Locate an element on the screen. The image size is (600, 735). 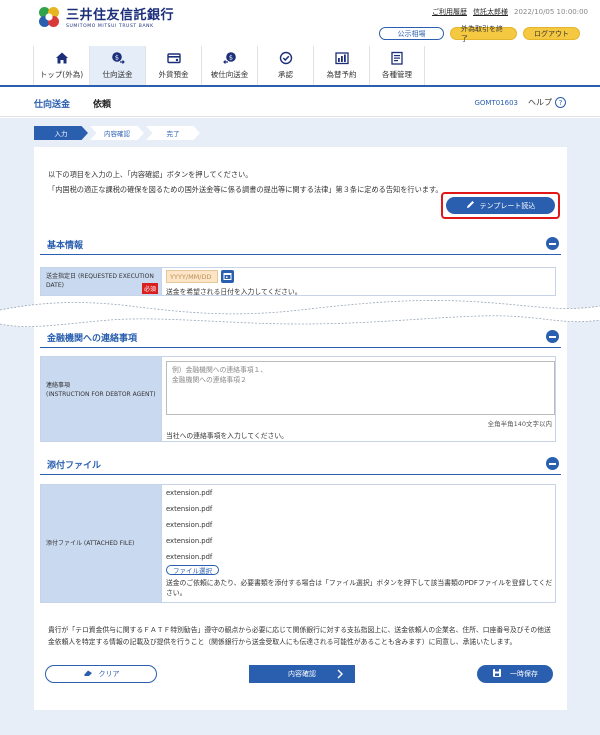
contact-label-en: (INSTRUCTION FOR DEBTOR AGENT) is located at coordinates (101, 394).